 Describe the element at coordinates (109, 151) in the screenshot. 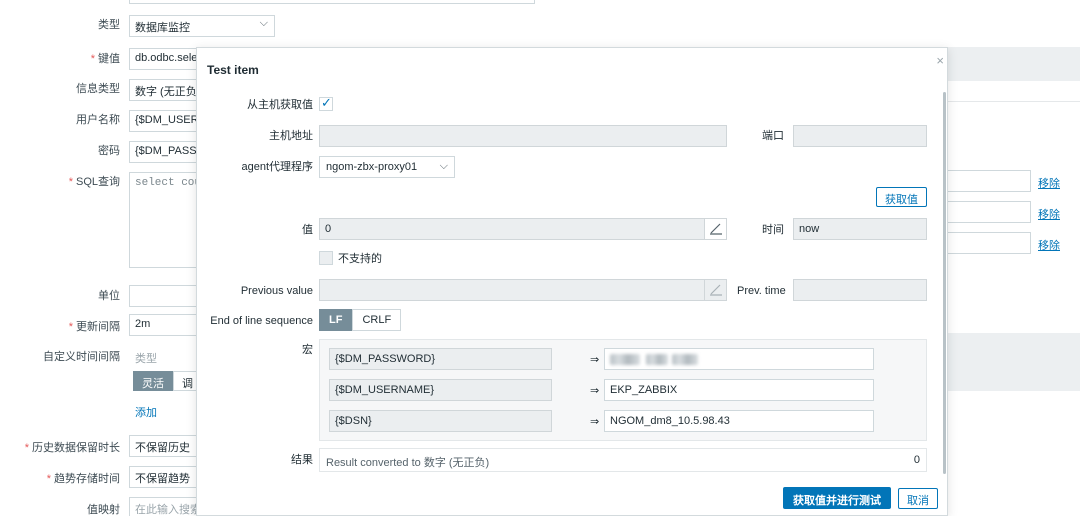

I see `password-label: 密码` at that location.